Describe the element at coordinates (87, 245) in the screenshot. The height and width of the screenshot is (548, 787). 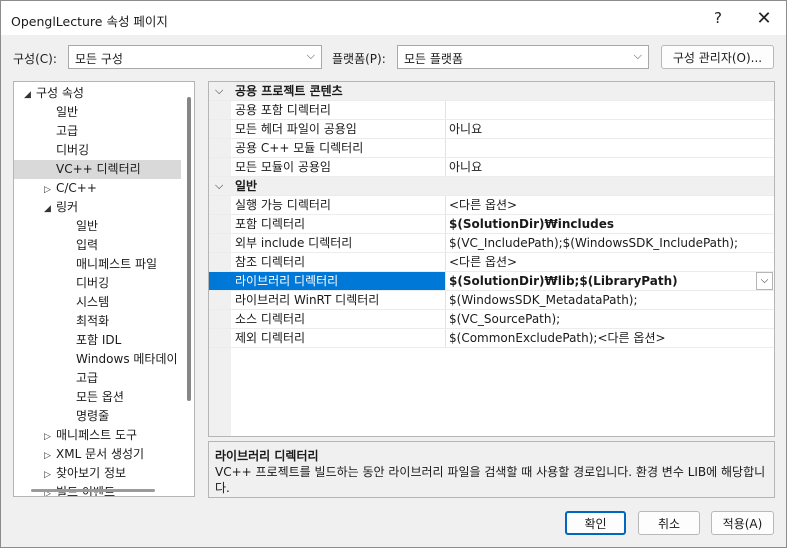
I see `tree-item-label: 입력` at that location.